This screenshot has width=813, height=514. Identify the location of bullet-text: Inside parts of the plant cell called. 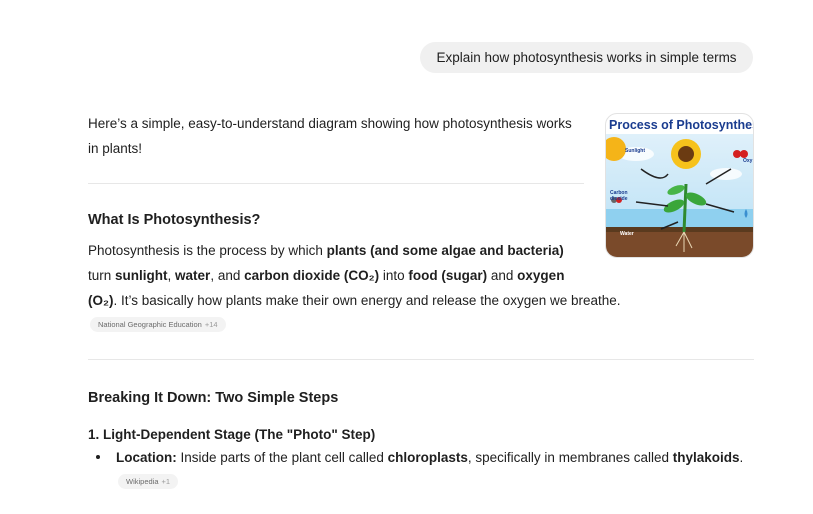
(282, 457).